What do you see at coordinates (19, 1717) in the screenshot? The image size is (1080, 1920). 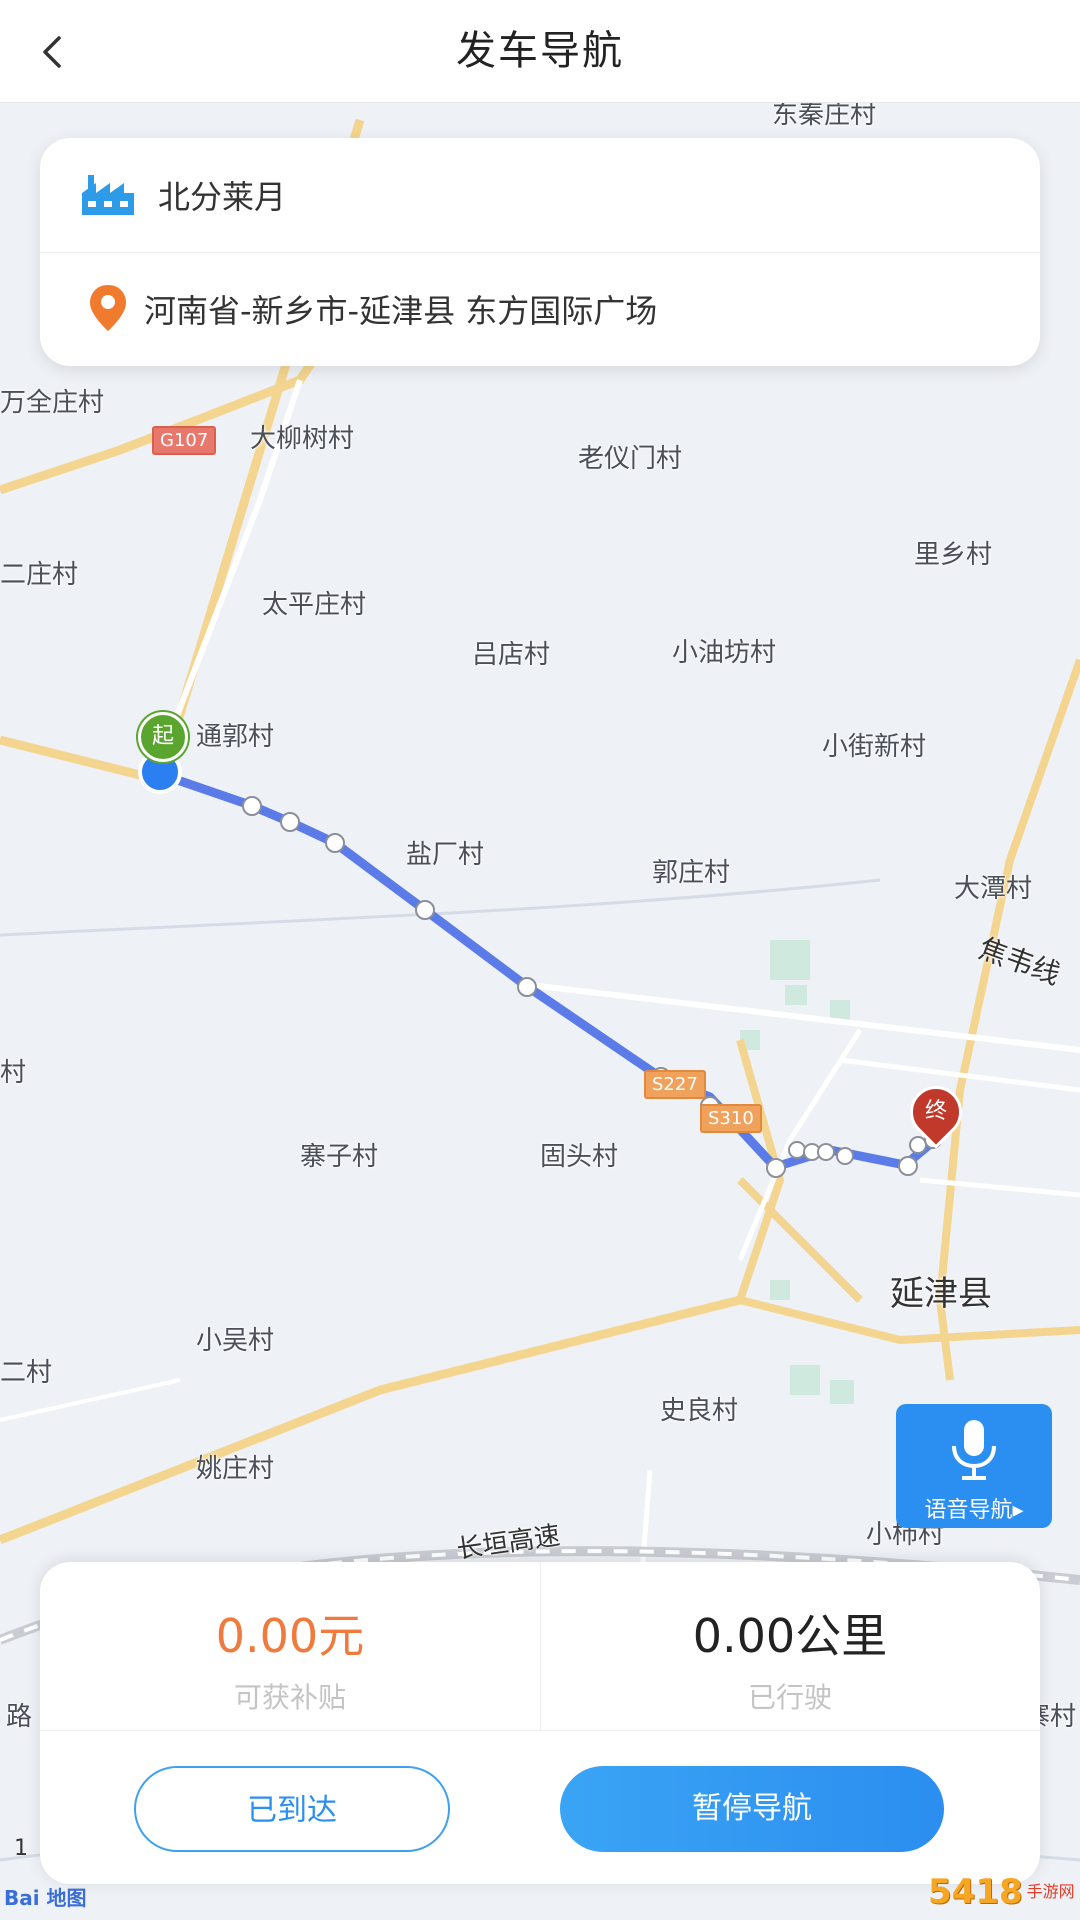 I see `place-label: 路` at bounding box center [19, 1717].